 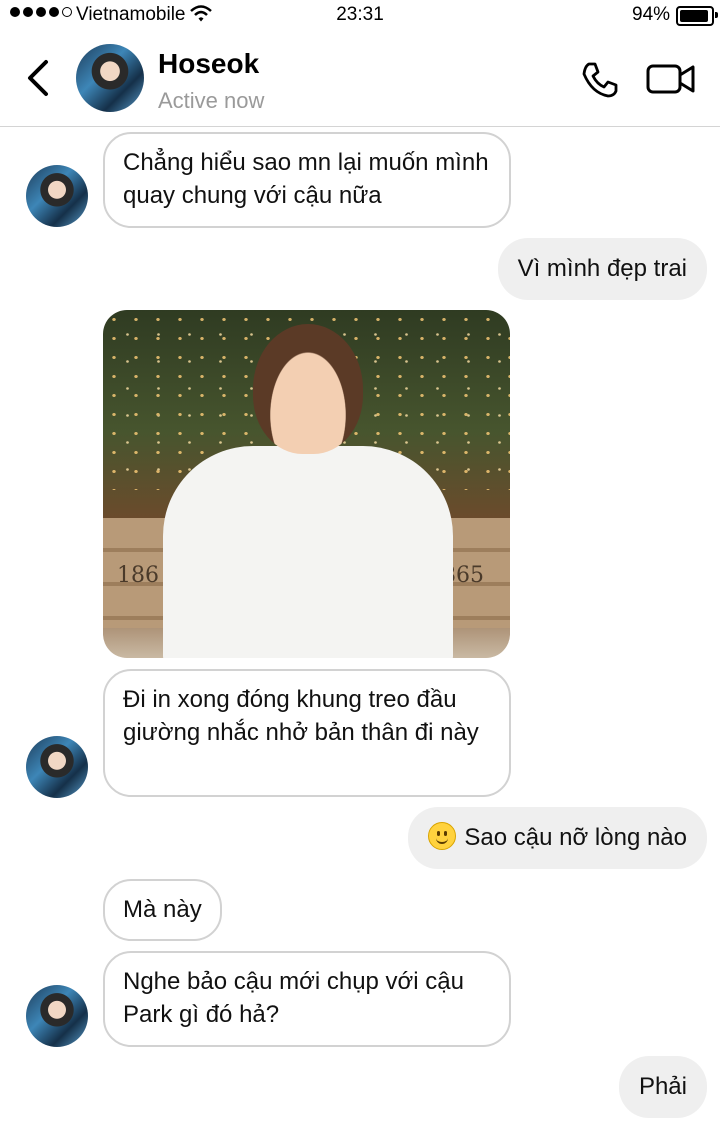 I want to click on message-text: Vì mình đẹp trai, so click(x=602, y=268).